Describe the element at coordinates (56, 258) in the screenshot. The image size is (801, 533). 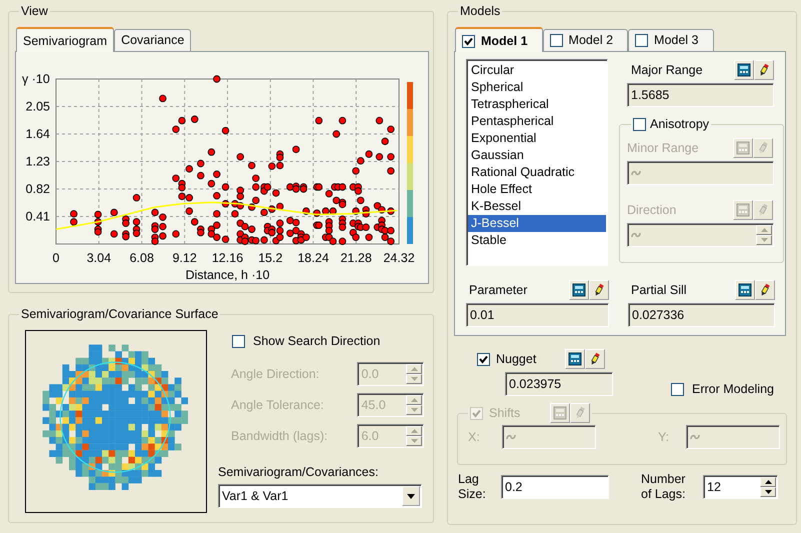
I see `axis-tick-label: 0` at that location.